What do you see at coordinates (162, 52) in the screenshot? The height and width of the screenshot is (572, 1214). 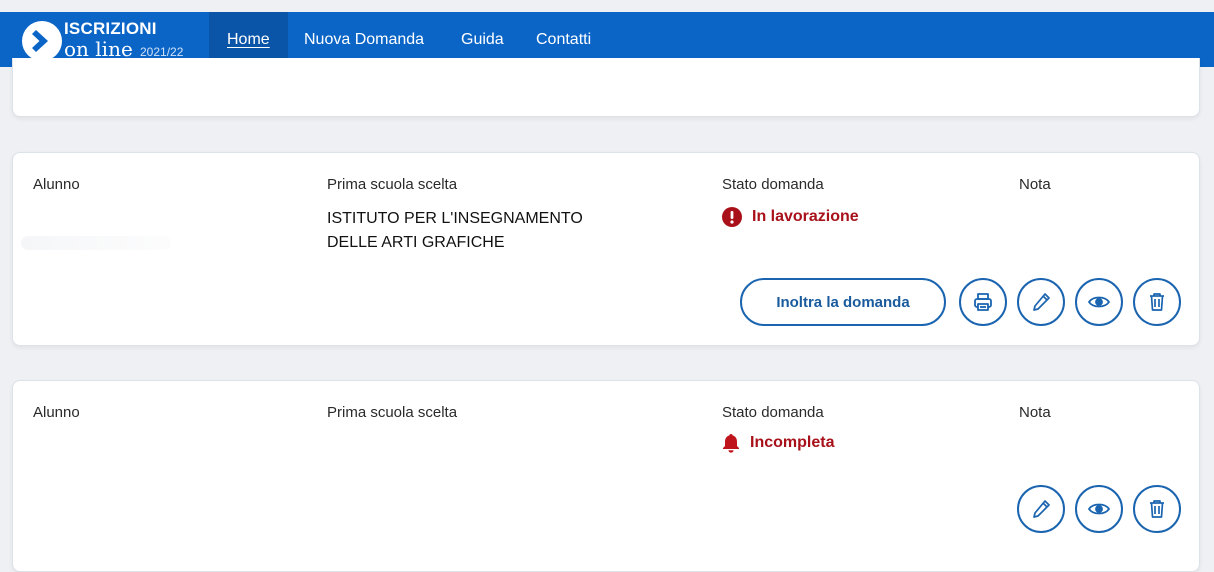 I see `logo-year: 2021/22` at bounding box center [162, 52].